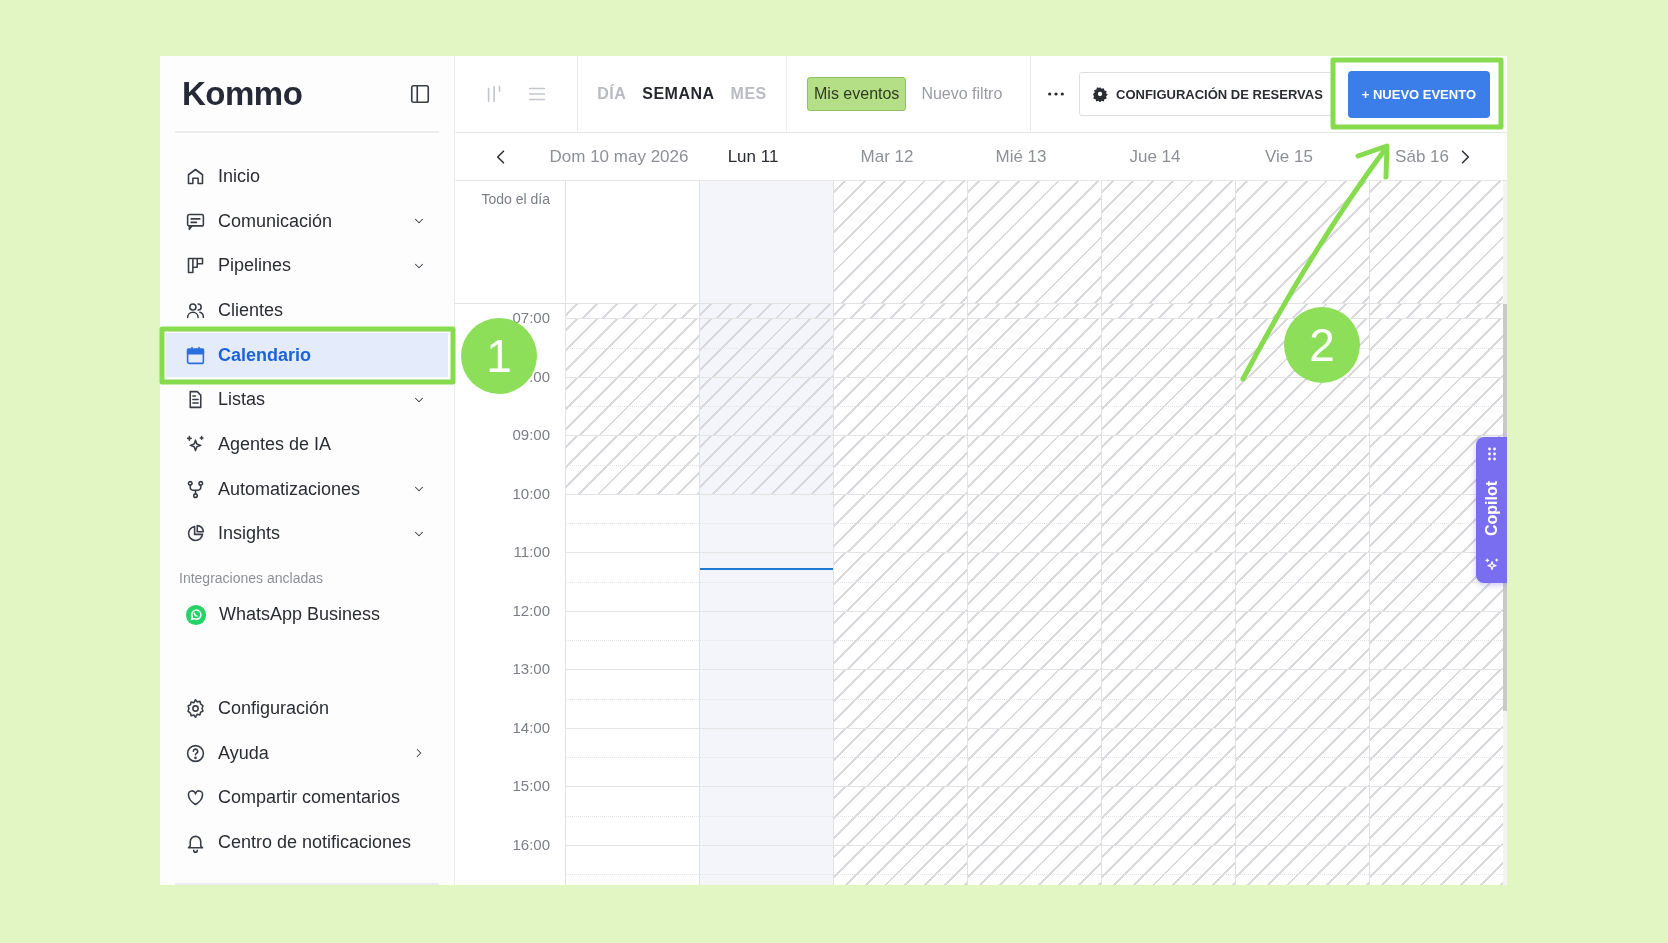  I want to click on branch-icon, so click(195, 489).